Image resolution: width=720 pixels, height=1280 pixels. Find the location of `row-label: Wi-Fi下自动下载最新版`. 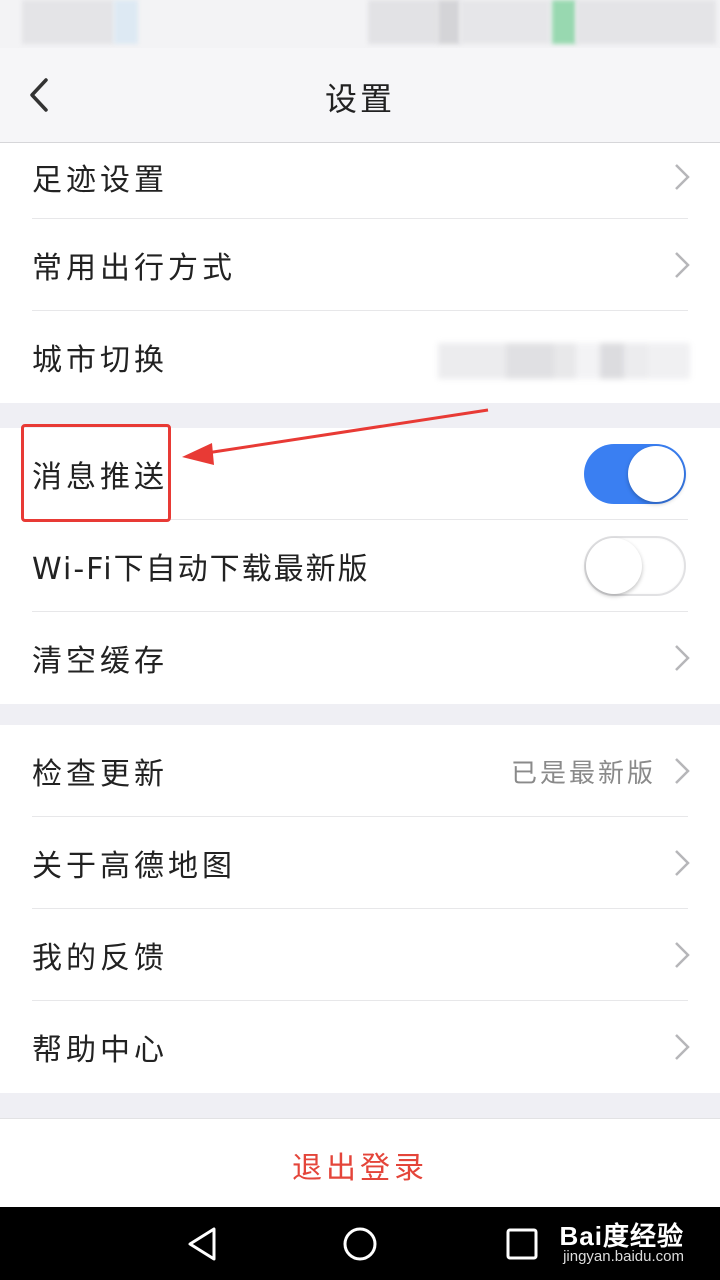

row-label: Wi-Fi下自动下载最新版 is located at coordinates (201, 569).